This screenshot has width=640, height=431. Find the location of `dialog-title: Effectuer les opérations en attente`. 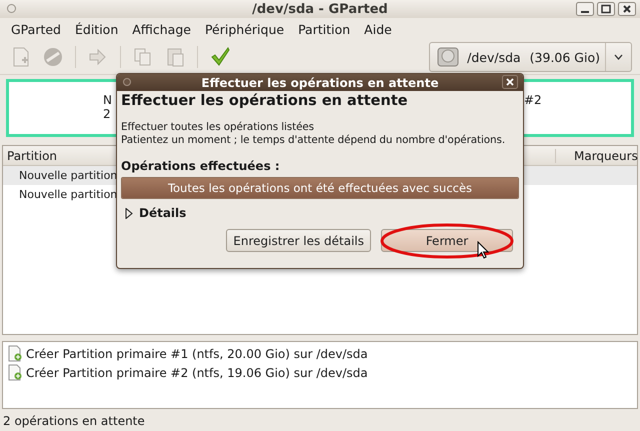

dialog-title: Effectuer les opérations en attente is located at coordinates (320, 83).